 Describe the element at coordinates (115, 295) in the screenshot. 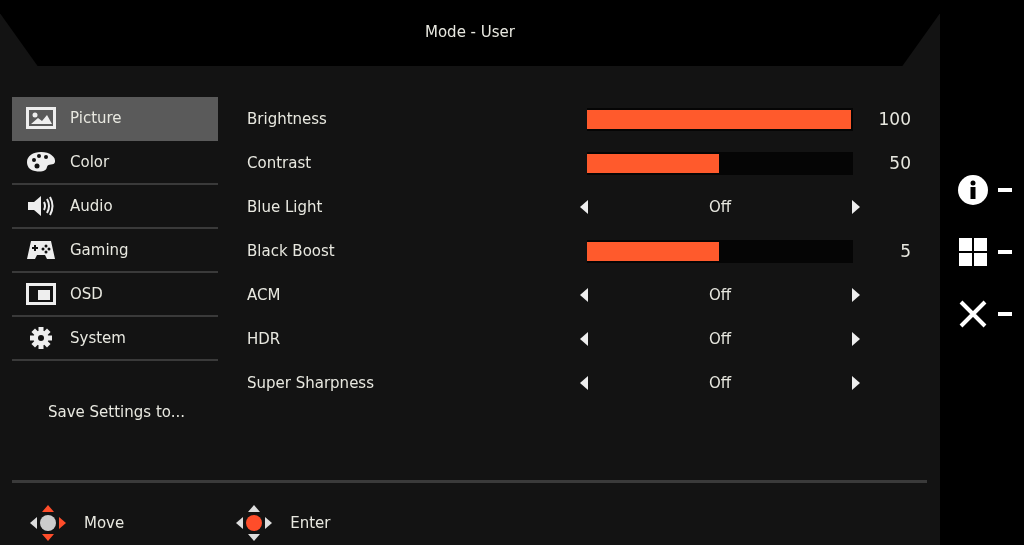

I see `menu-item: OSD` at that location.